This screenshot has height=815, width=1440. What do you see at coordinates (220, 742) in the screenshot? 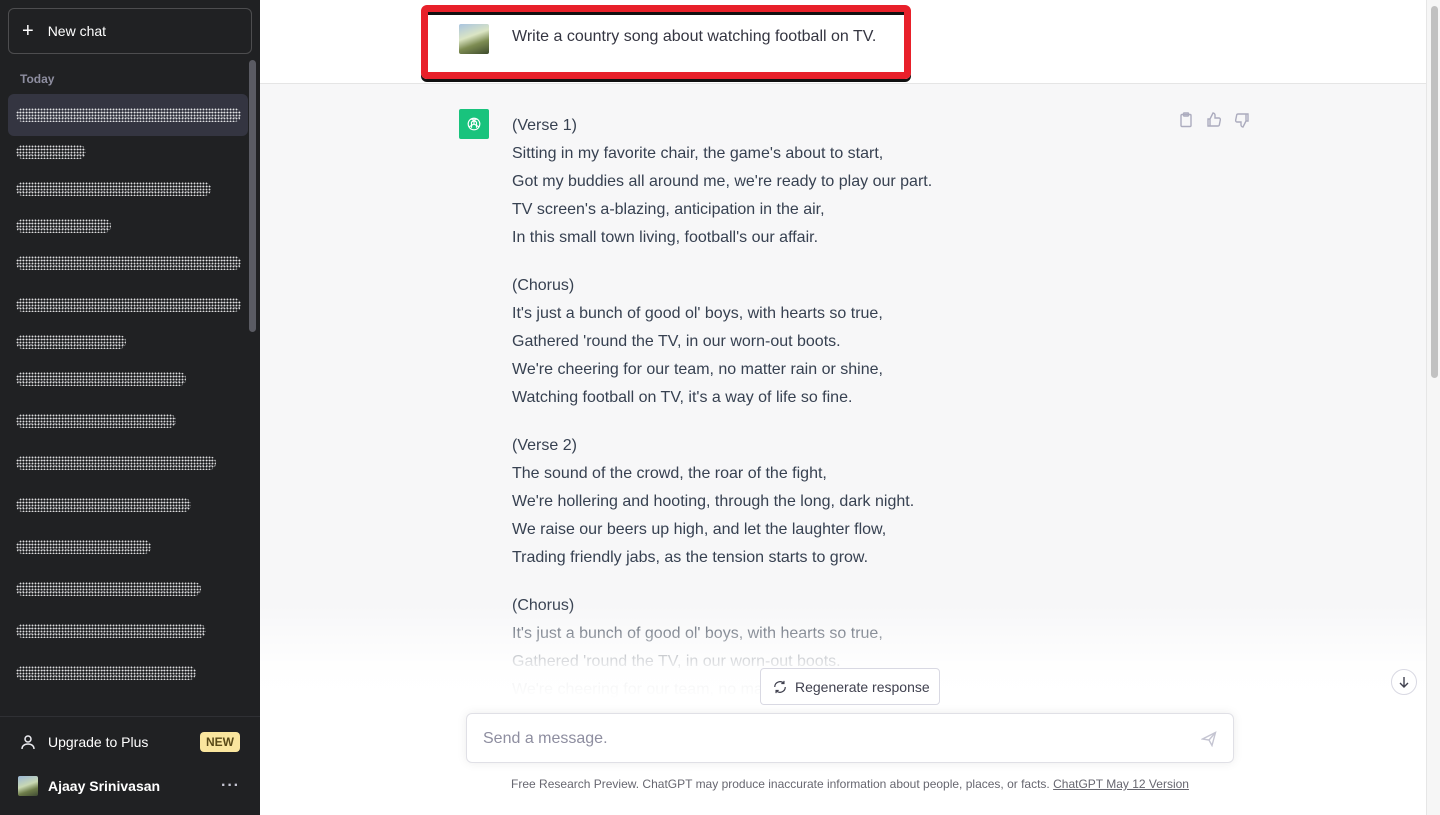
I see `new-badge: NEW` at bounding box center [220, 742].